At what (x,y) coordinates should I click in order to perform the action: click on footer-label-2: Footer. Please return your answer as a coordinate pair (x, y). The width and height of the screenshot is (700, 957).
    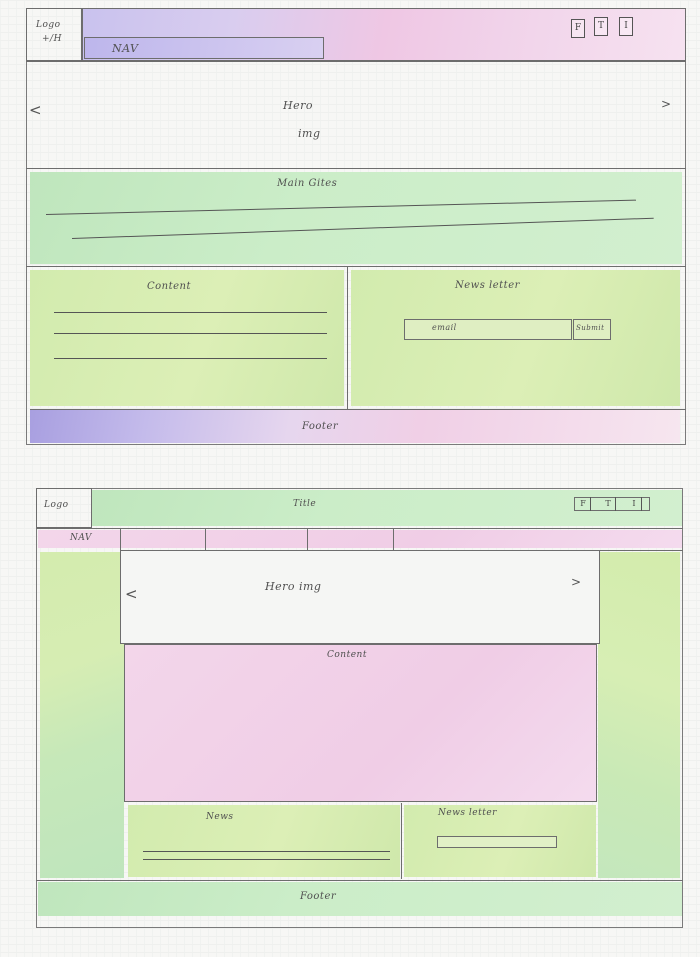
    Looking at the image, I should click on (318, 896).